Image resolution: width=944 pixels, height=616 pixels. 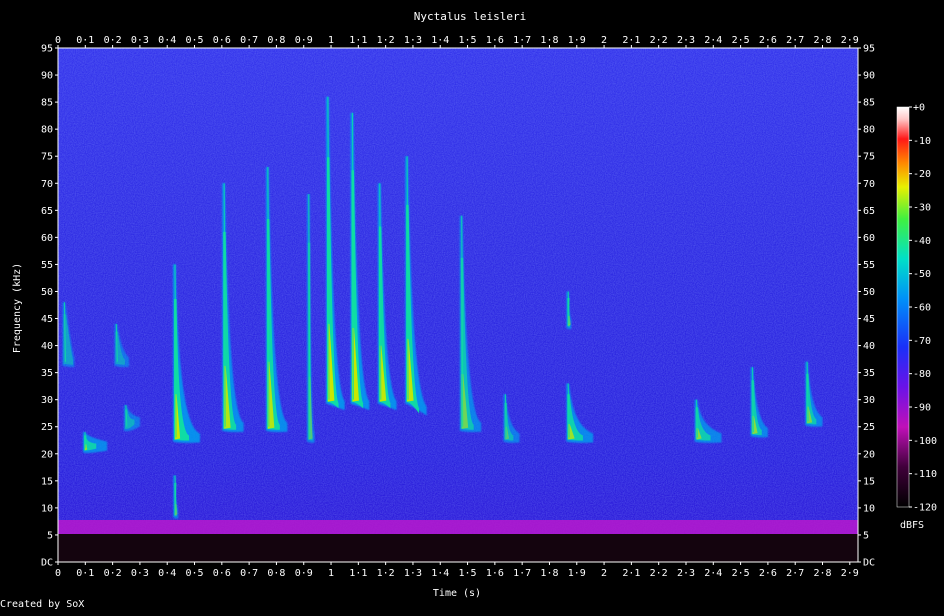 I want to click on colorbar-tick-label: -110, so click(x=925, y=474).